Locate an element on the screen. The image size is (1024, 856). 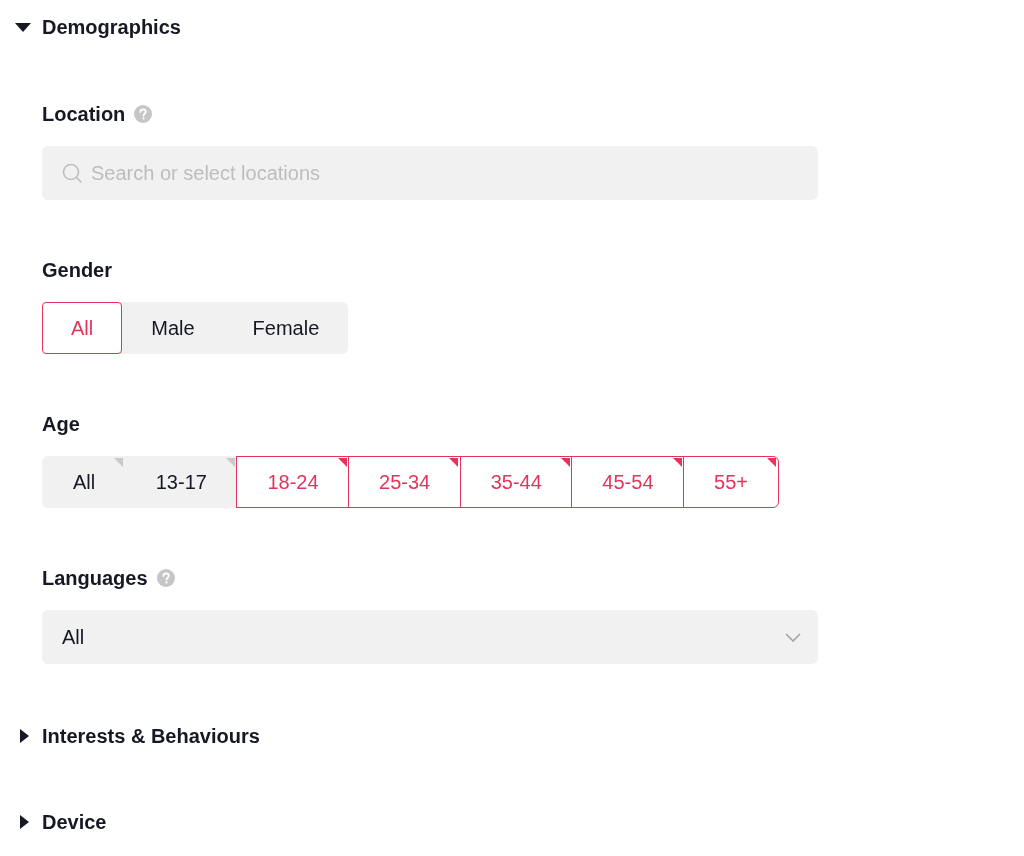
section-header: Interests & Behaviours is located at coordinates (132, 736).